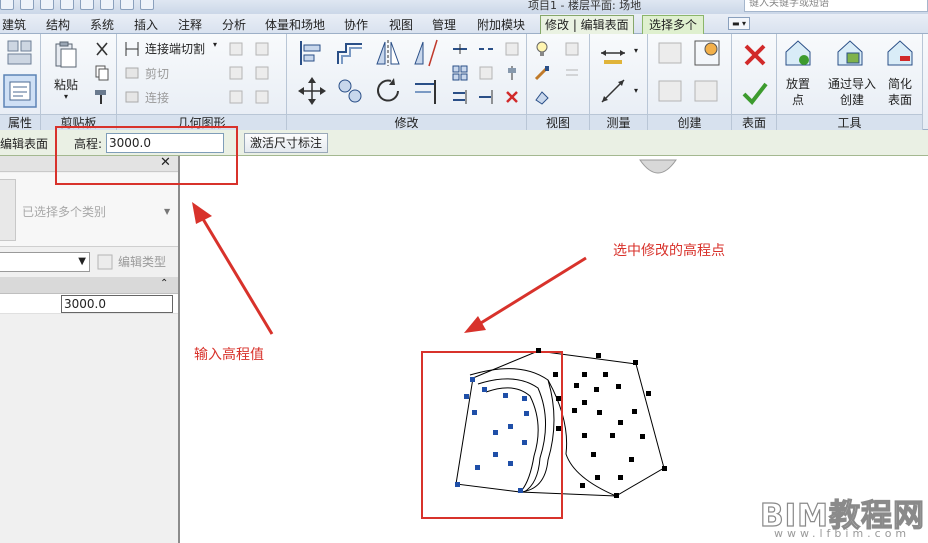 This screenshot has width=928, height=543. What do you see at coordinates (486, 49) in the screenshot?
I see `split-with-gap-icon` at bounding box center [486, 49].